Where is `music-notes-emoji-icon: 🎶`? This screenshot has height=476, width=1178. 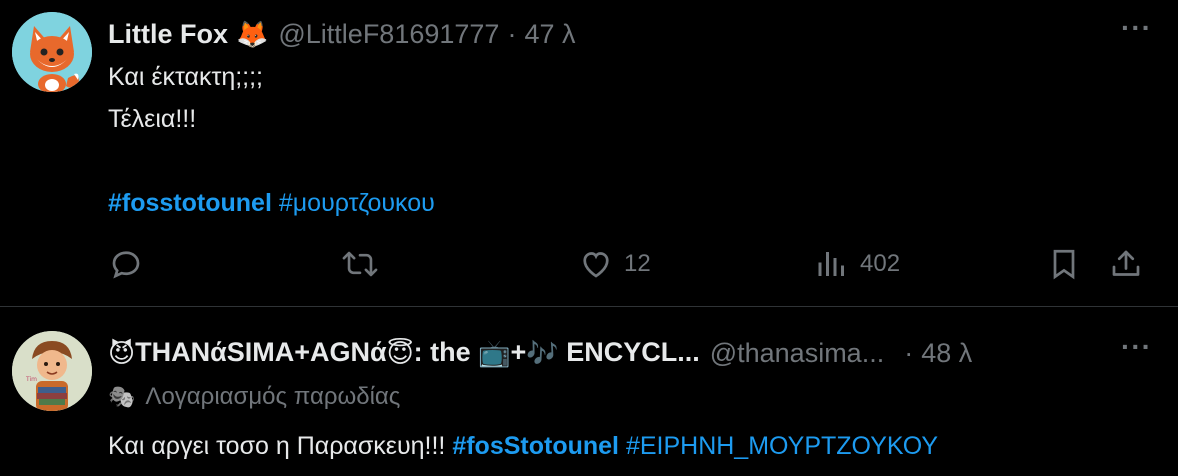
music-notes-emoji-icon: 🎶 is located at coordinates (542, 353).